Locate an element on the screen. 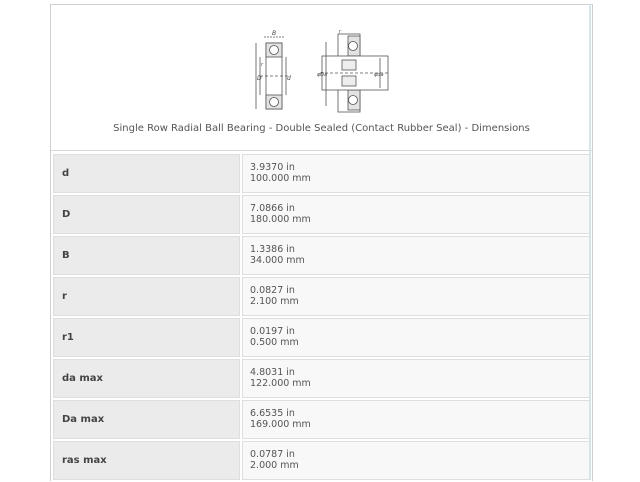 The height and width of the screenshot is (482, 640). table-row: ras max 0.0787 in 2.000 mm is located at coordinates (321, 460).